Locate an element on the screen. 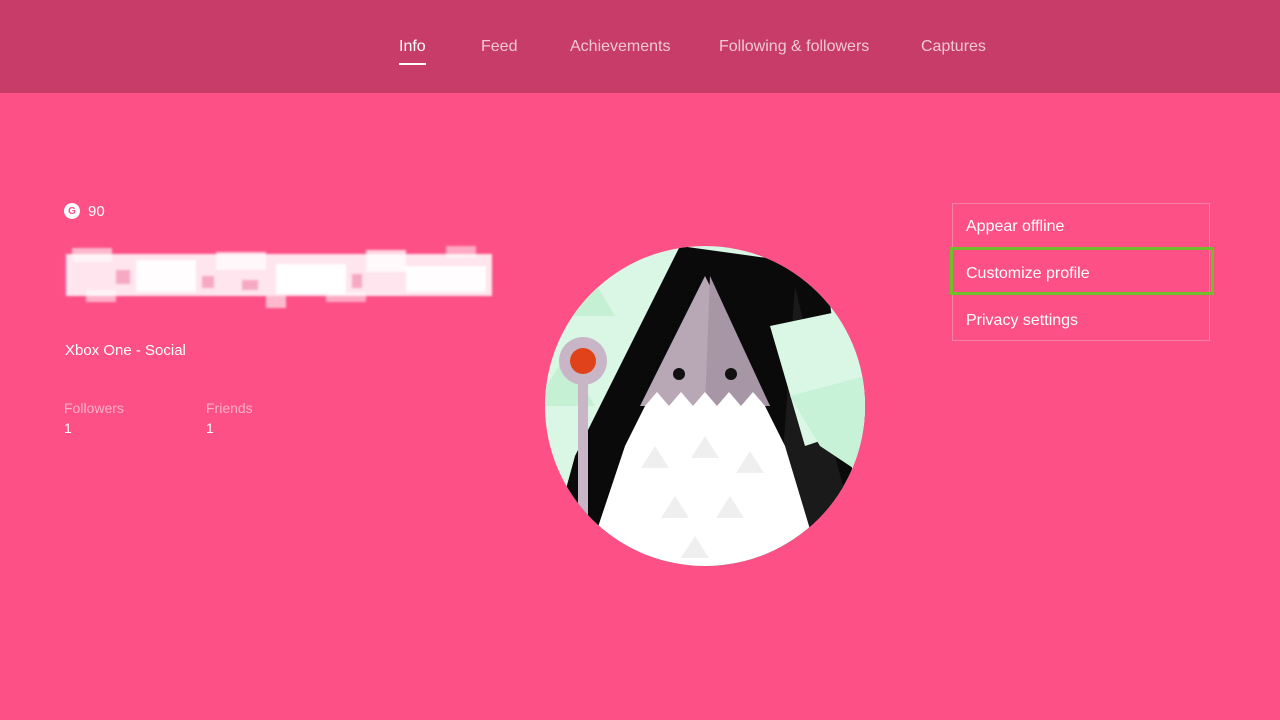 Image resolution: width=1280 pixels, height=720 pixels. friends-count: 1 is located at coordinates (210, 428).